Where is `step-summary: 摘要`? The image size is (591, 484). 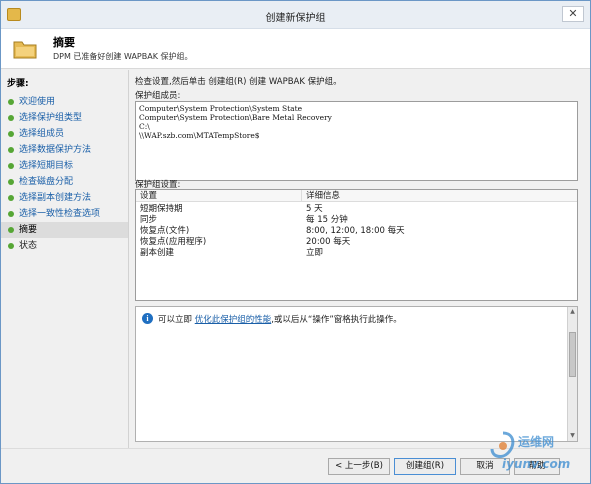 step-summary: 摘要 is located at coordinates (64, 230).